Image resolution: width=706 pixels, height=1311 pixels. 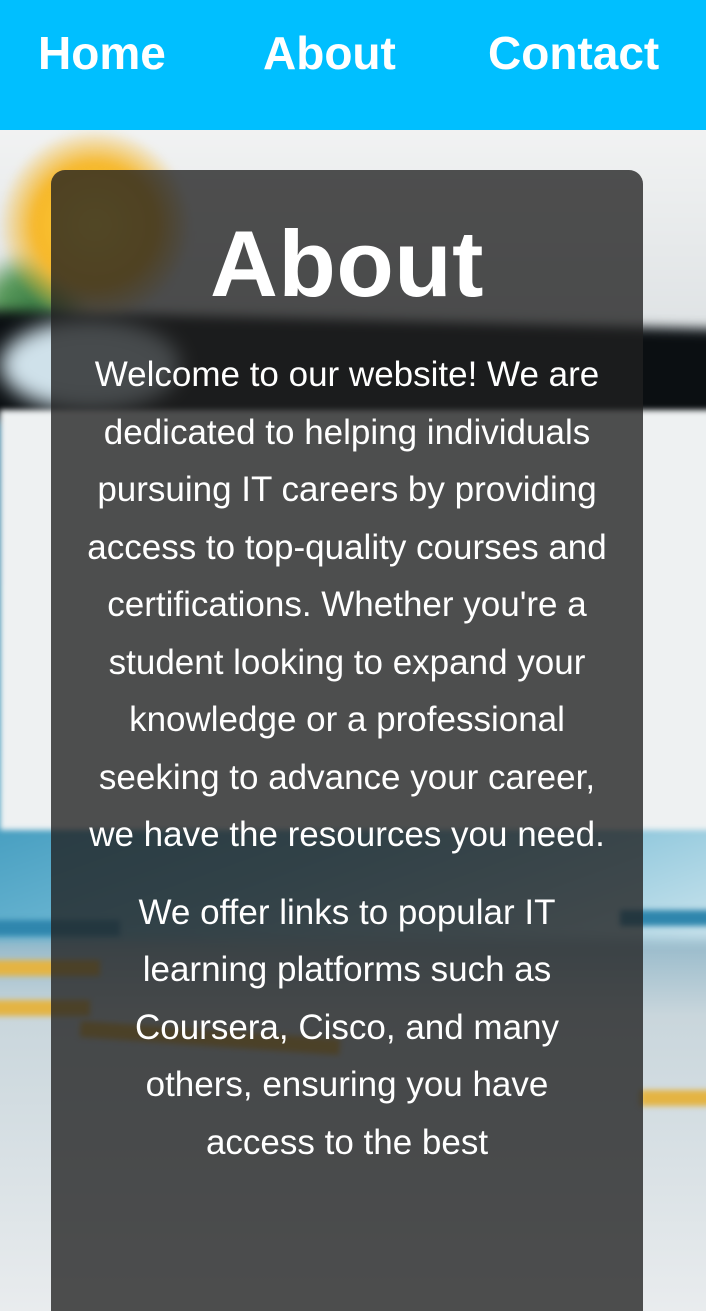 I want to click on nav-link-about: About, so click(x=329, y=53).